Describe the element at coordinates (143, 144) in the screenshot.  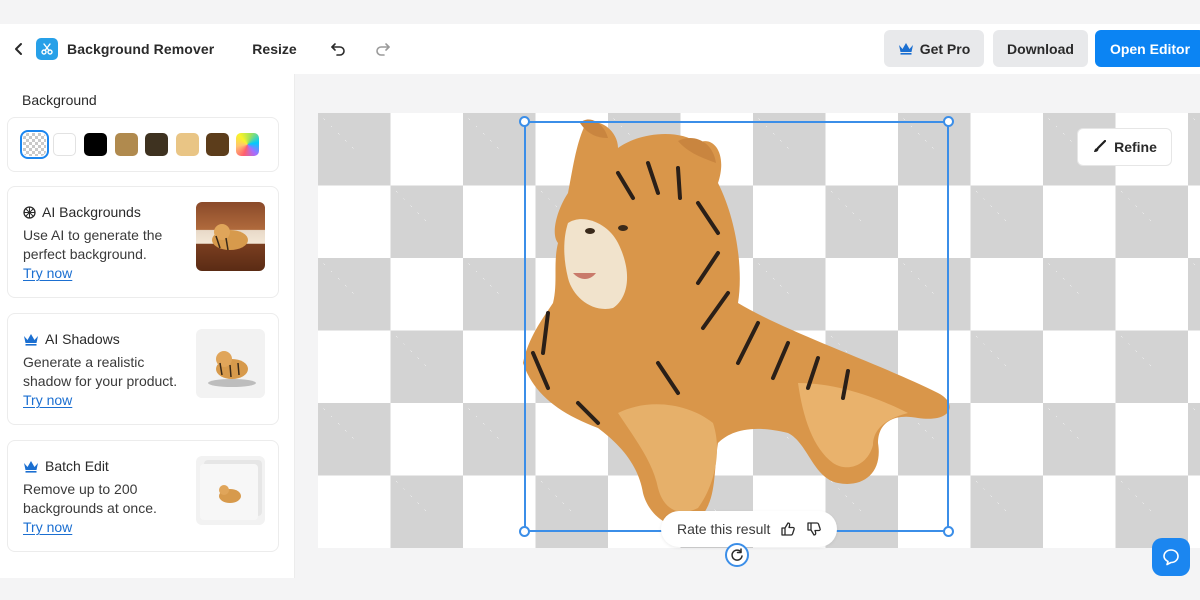
I see `swatch-palette` at that location.